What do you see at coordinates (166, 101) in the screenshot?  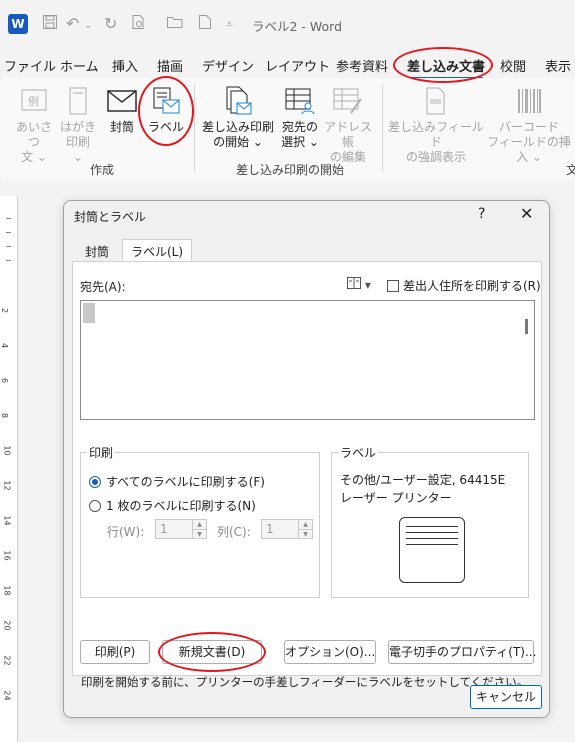 I see `labels-icon` at bounding box center [166, 101].